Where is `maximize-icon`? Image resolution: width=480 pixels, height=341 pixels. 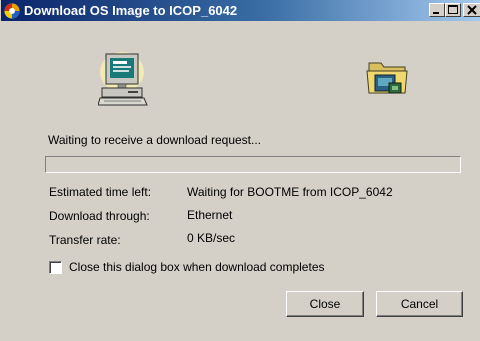 maximize-icon is located at coordinates (453, 9).